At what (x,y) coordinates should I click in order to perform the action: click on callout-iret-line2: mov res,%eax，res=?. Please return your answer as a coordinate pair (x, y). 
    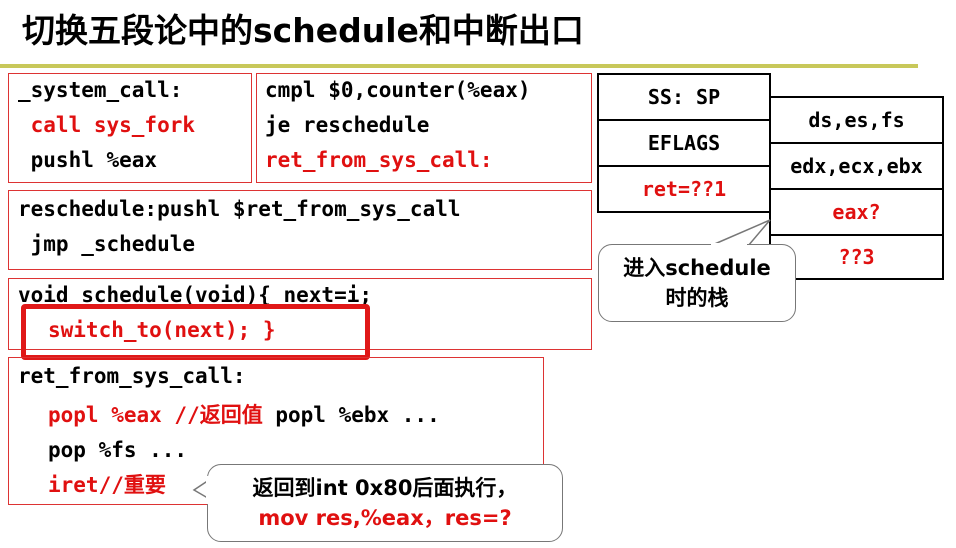
    Looking at the image, I should click on (385, 518).